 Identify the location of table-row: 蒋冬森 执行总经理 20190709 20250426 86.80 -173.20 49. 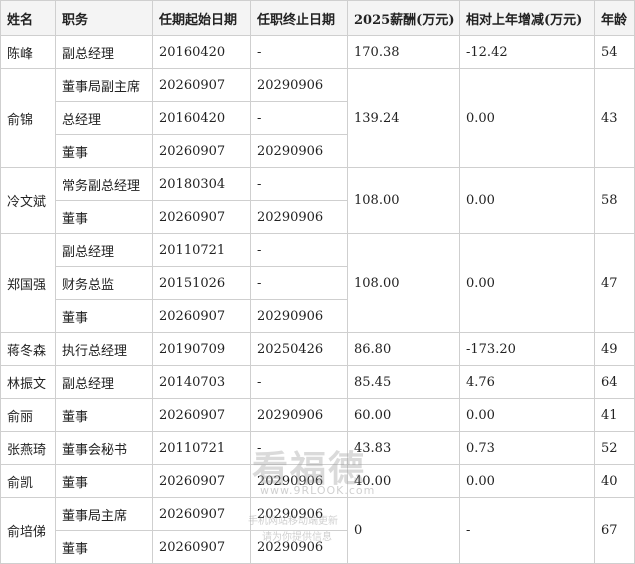
(317, 349).